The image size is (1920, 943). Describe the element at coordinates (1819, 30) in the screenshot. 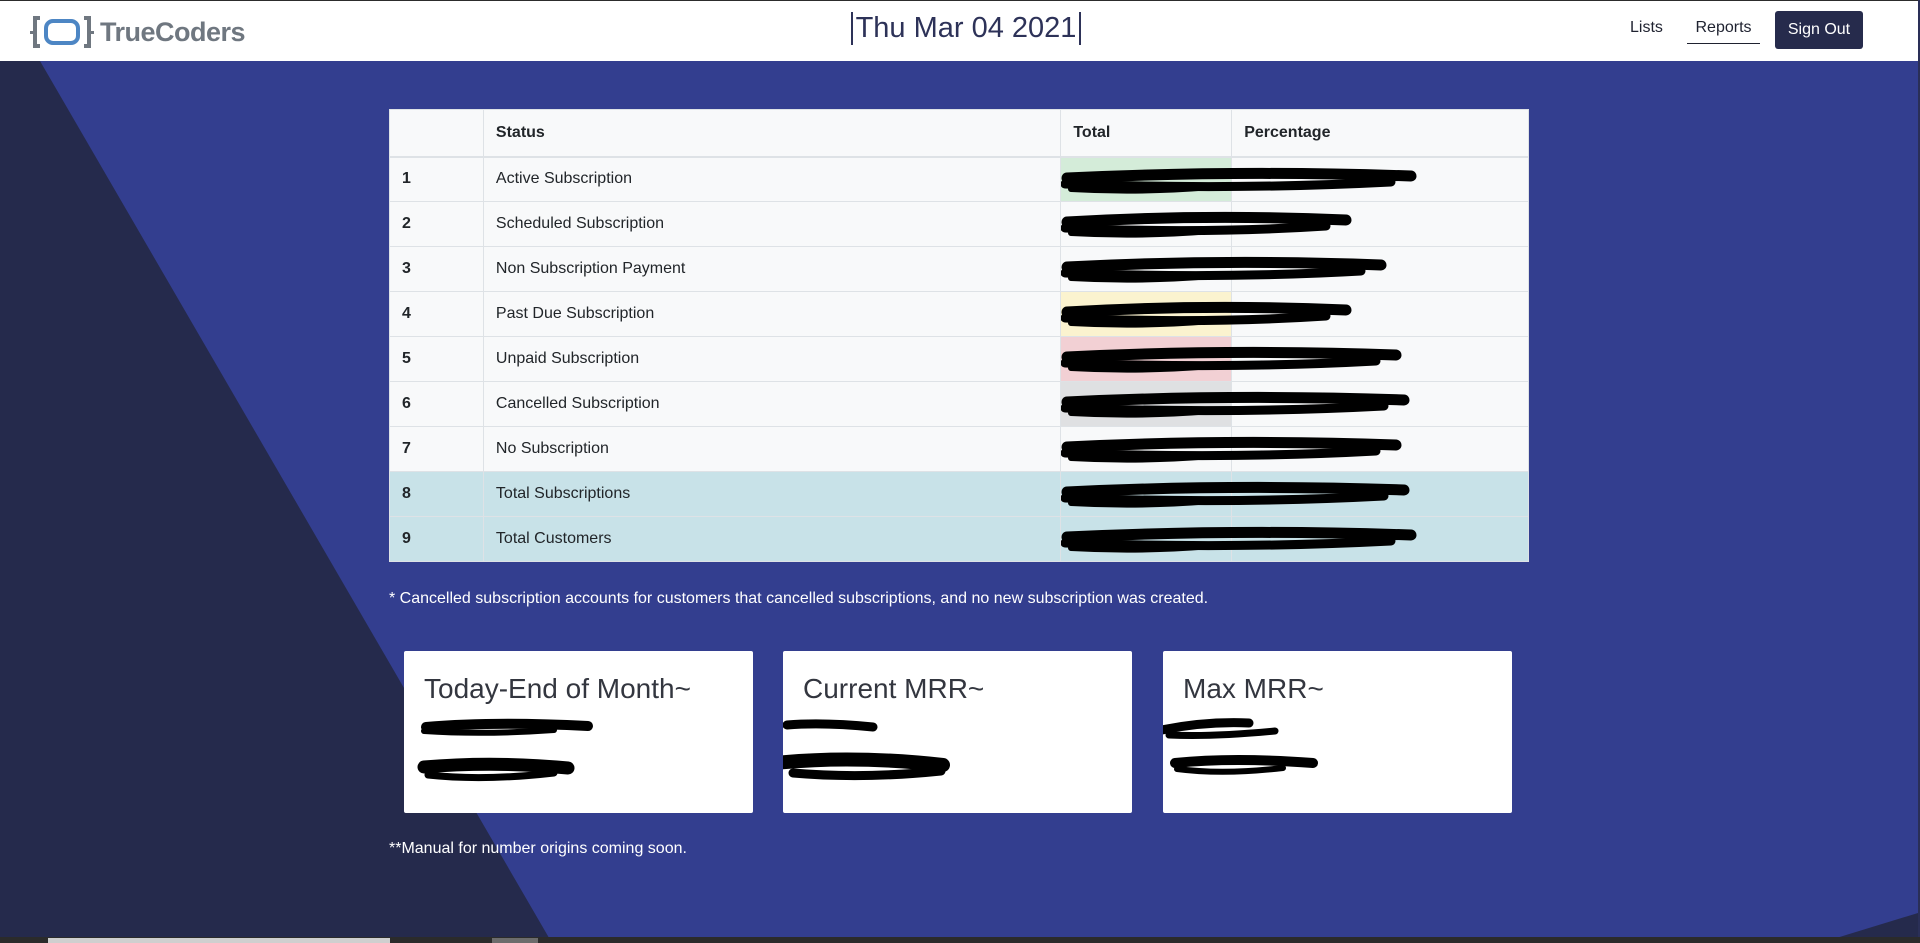

I see `sign-out-button: Sign Out` at that location.